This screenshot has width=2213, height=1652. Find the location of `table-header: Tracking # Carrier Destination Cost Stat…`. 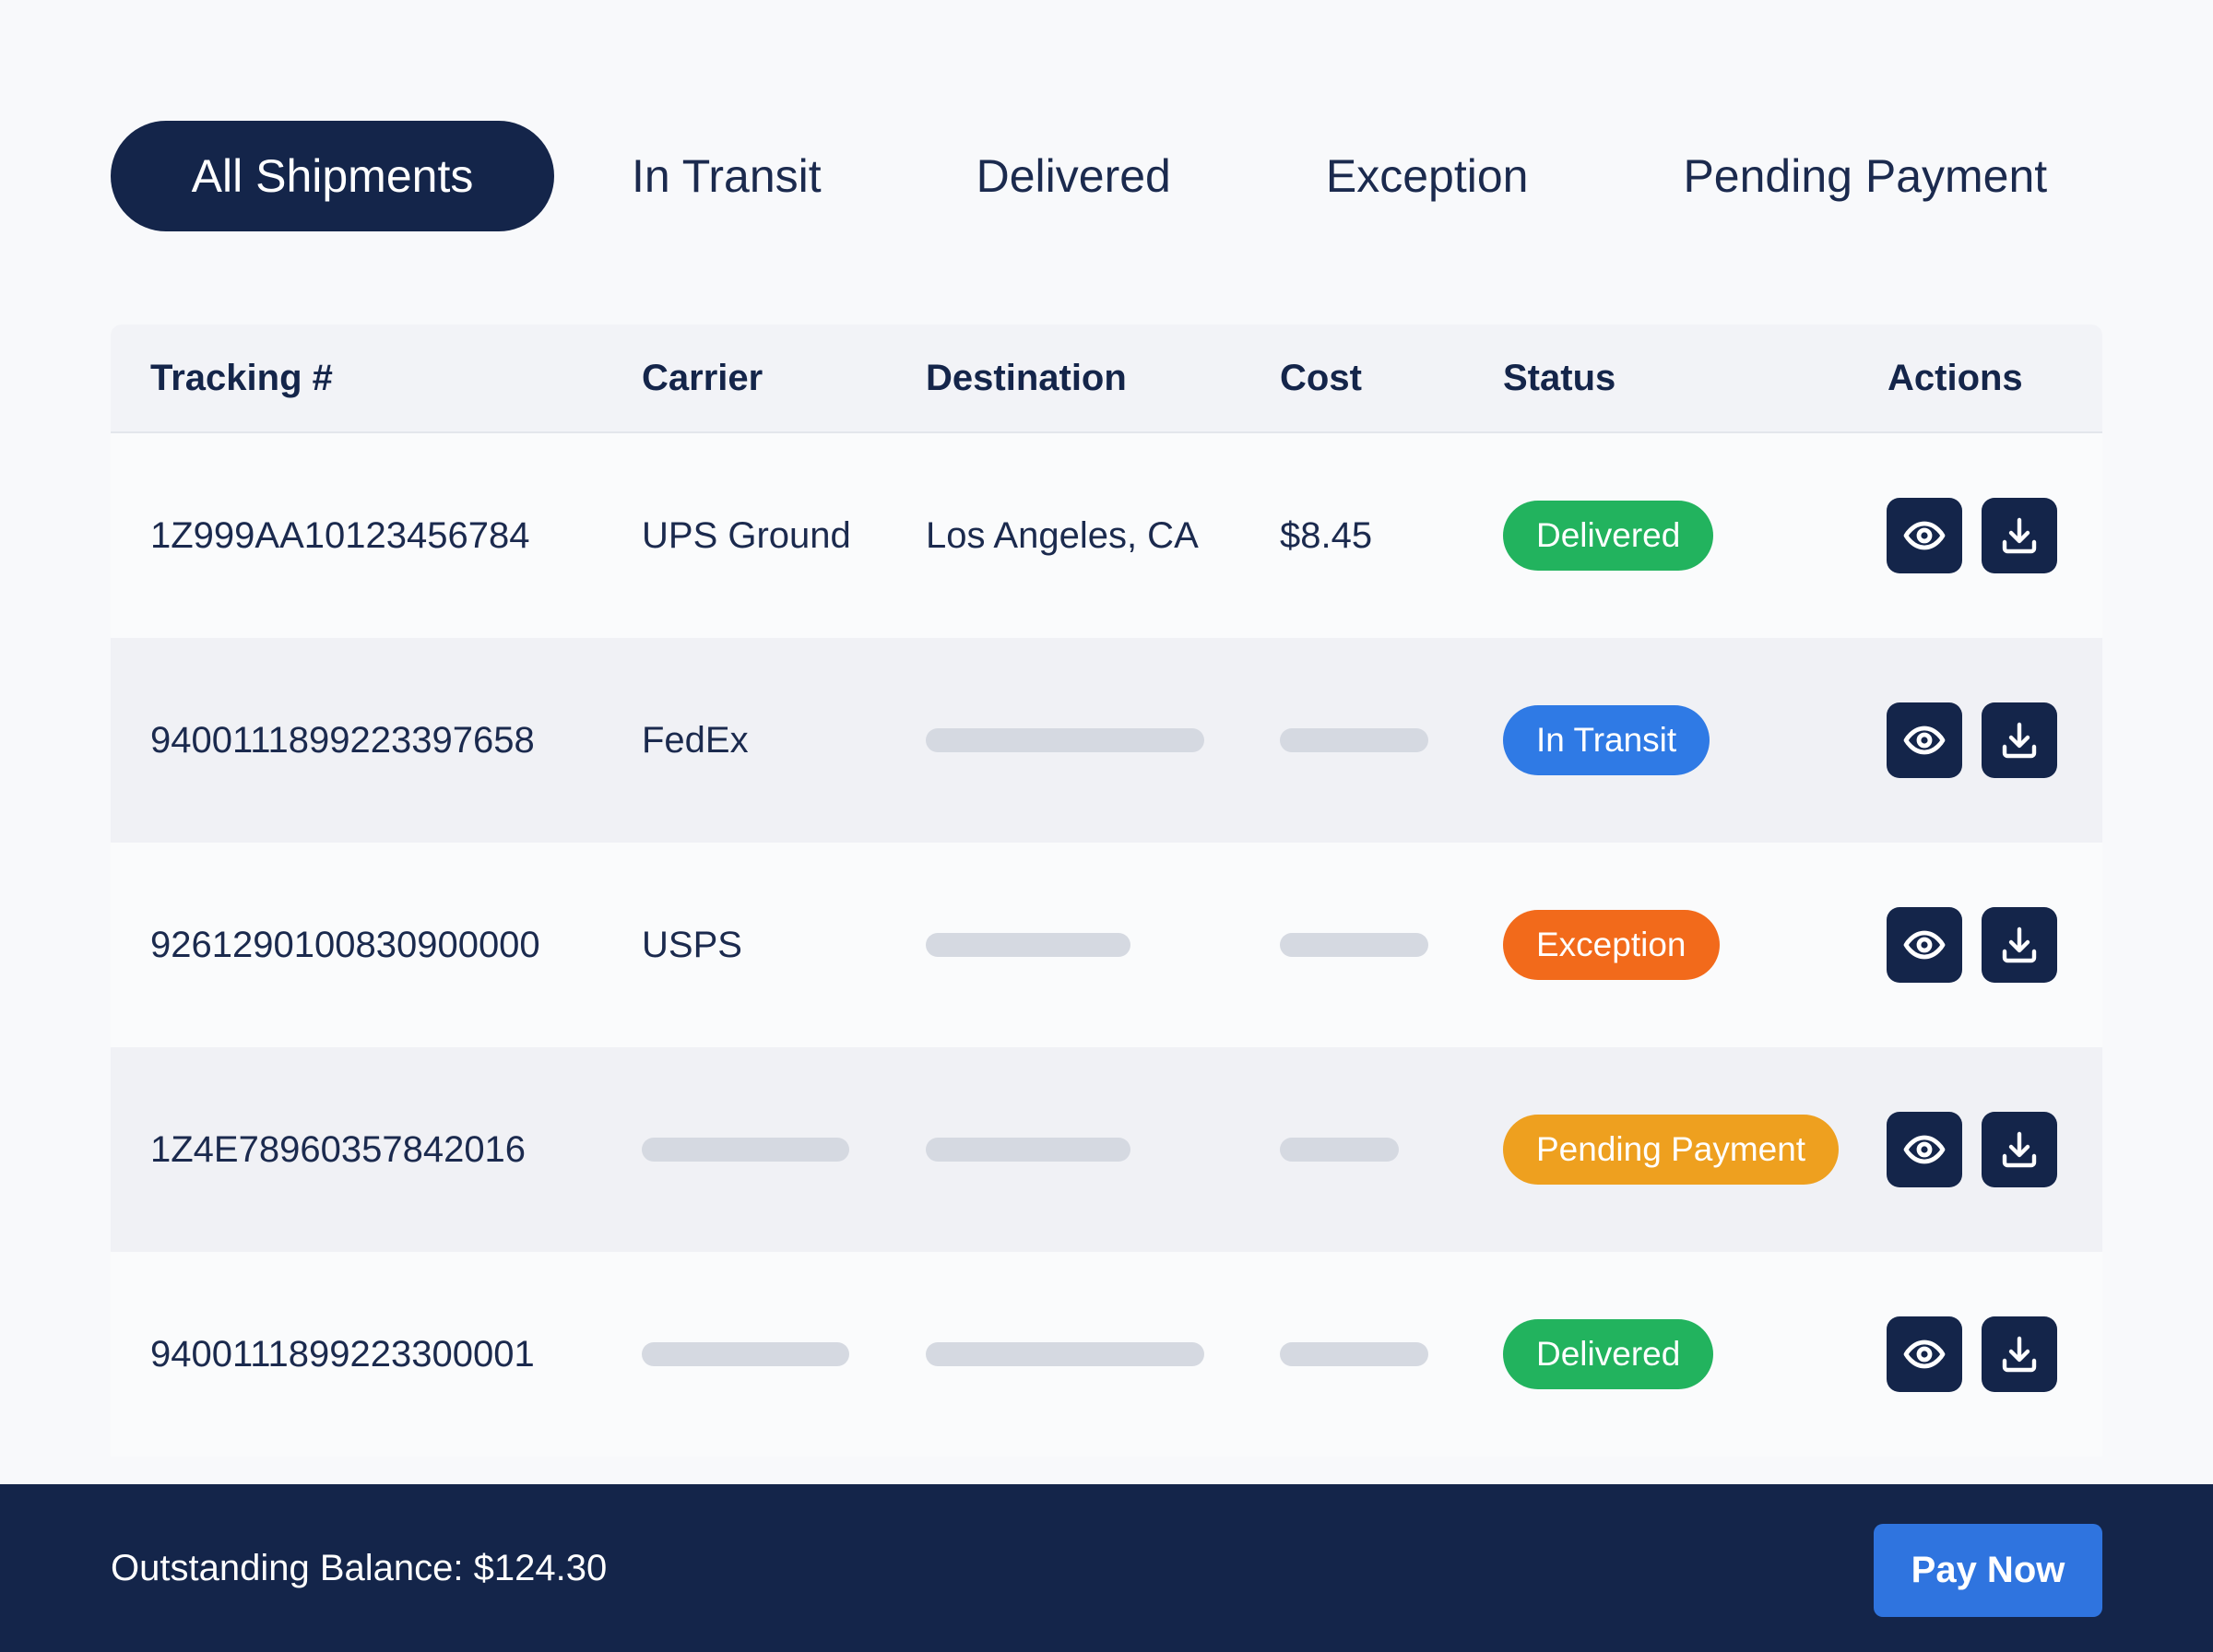

table-header: Tracking # Carrier Destination Cost Stat… is located at coordinates (1106, 378).